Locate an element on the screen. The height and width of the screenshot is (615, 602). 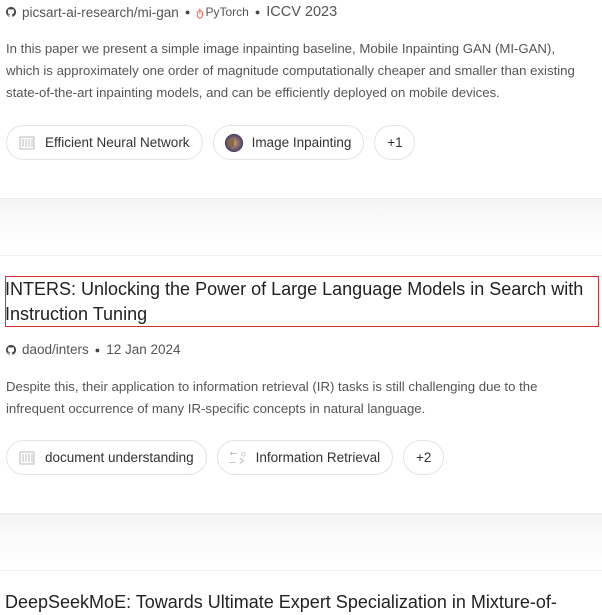
paper-meta: daod/inters ● 12 Jan 2024 is located at coordinates (93, 349).